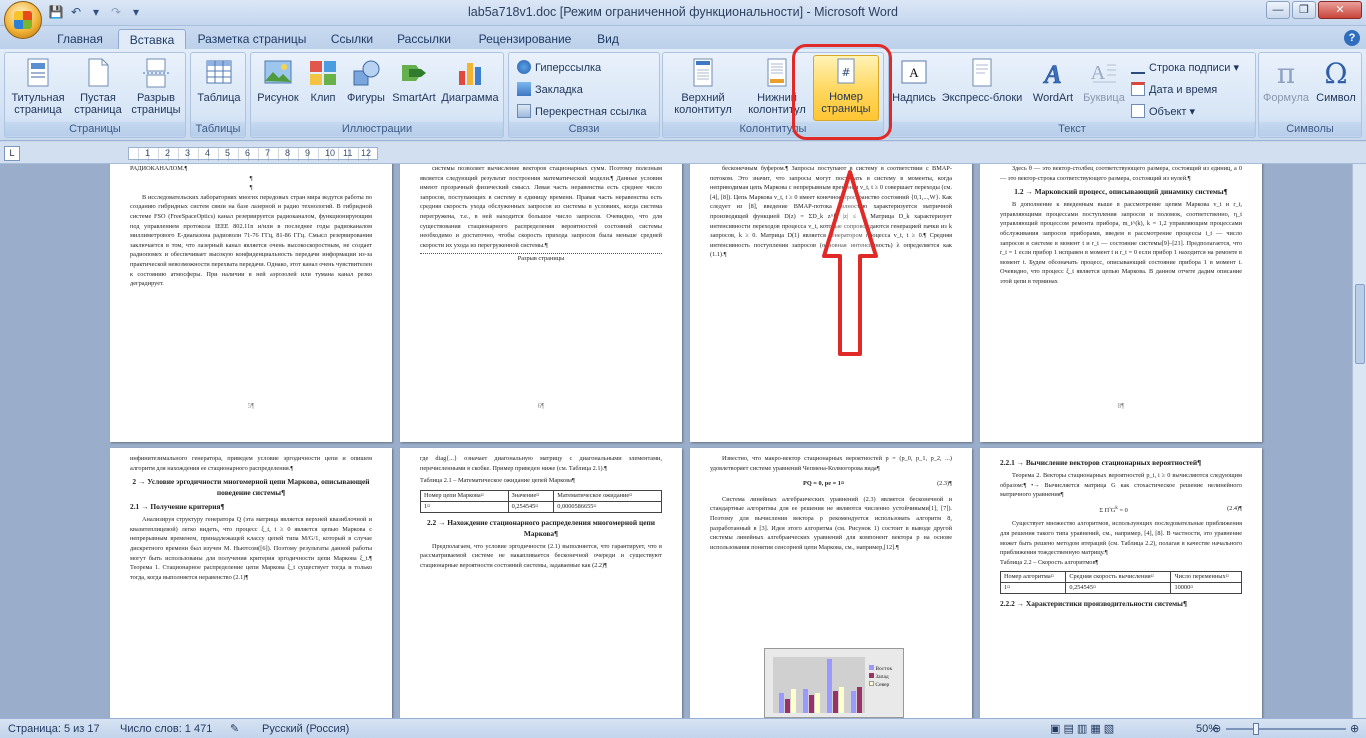 The image size is (1366, 738). I want to click on tab-review: Рецензирование, so click(525, 39).